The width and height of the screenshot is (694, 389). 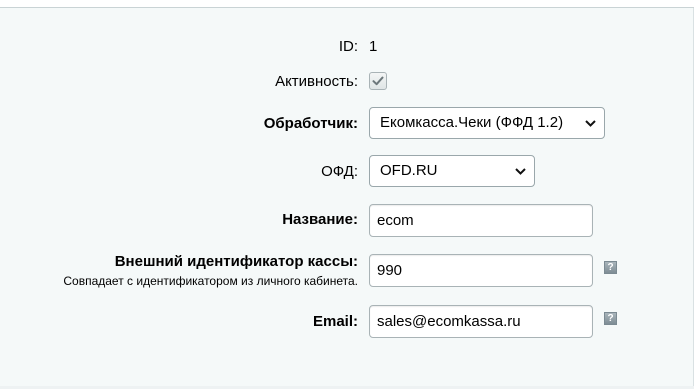 I want to click on top-border, so click(x=347, y=4).